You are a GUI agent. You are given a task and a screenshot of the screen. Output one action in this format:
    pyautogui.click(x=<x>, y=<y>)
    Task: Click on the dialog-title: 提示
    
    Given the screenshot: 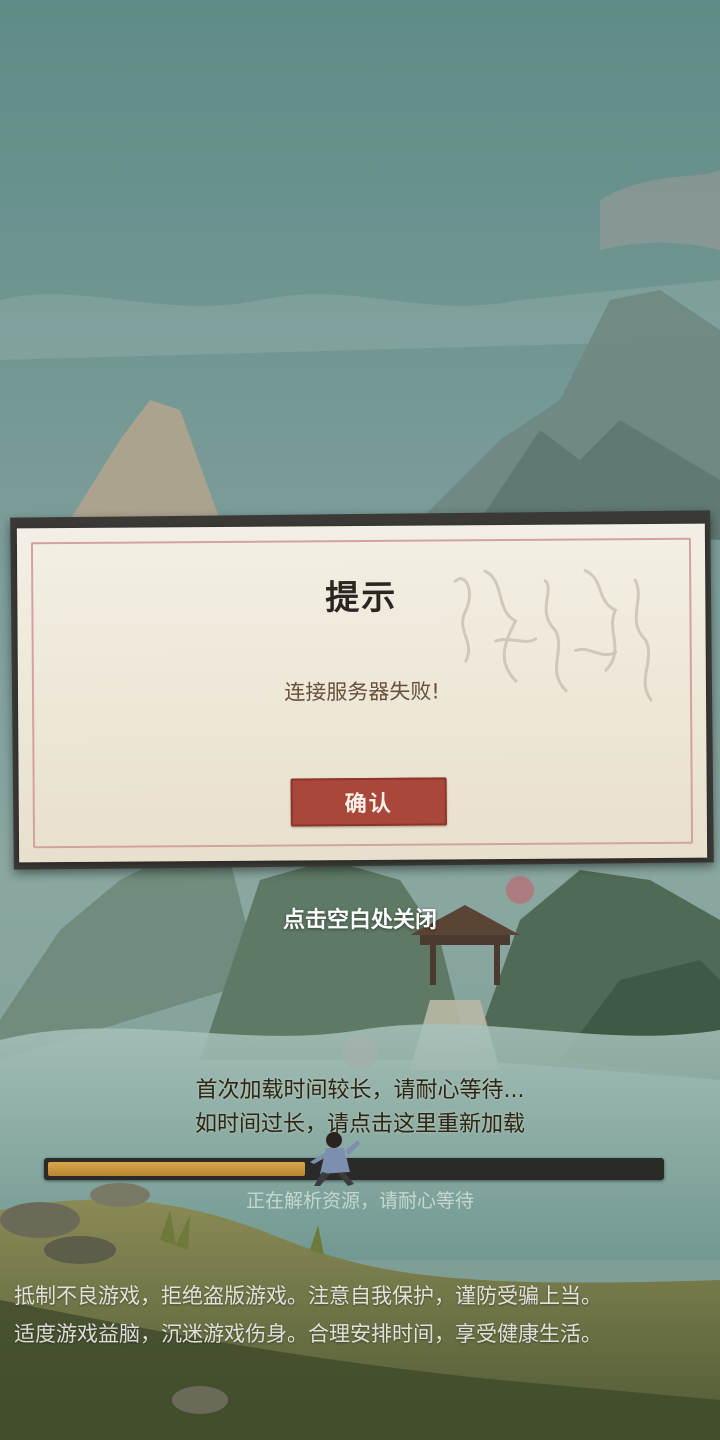 What is the action you would take?
    pyautogui.click(x=361, y=598)
    